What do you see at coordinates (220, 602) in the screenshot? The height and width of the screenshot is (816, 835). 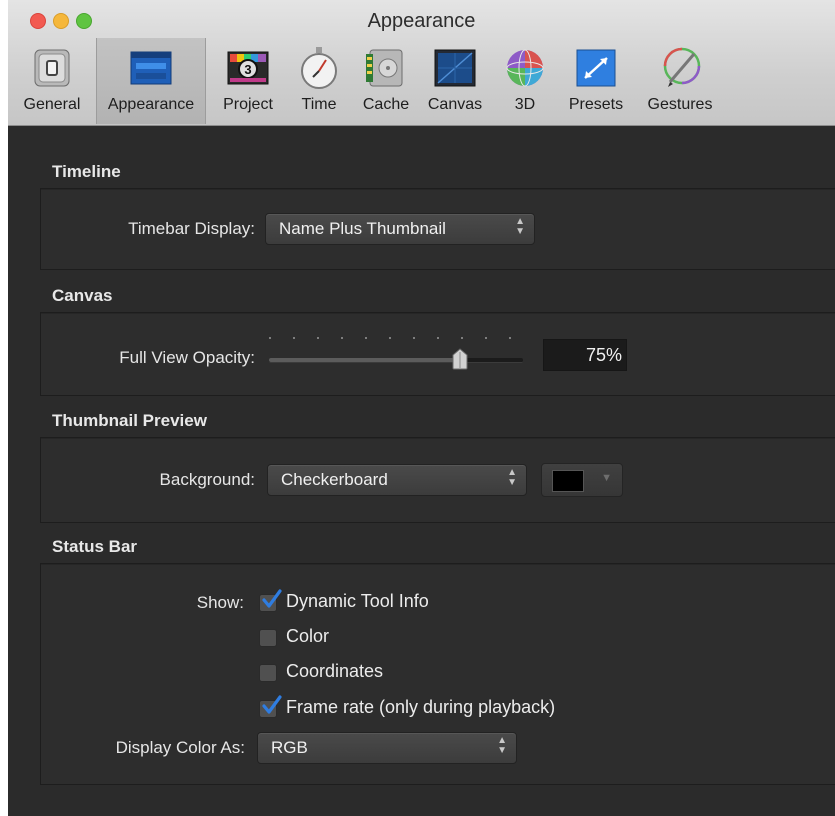 I see `show-label: Show:` at bounding box center [220, 602].